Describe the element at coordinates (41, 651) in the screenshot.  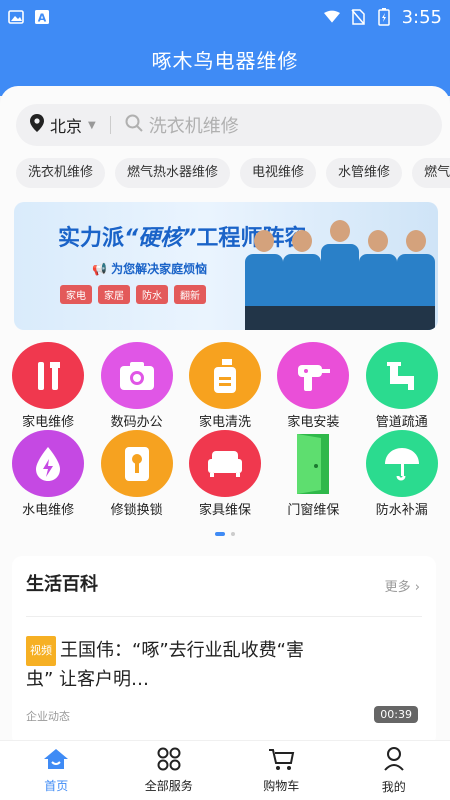
I see `video-badge: 视频` at that location.